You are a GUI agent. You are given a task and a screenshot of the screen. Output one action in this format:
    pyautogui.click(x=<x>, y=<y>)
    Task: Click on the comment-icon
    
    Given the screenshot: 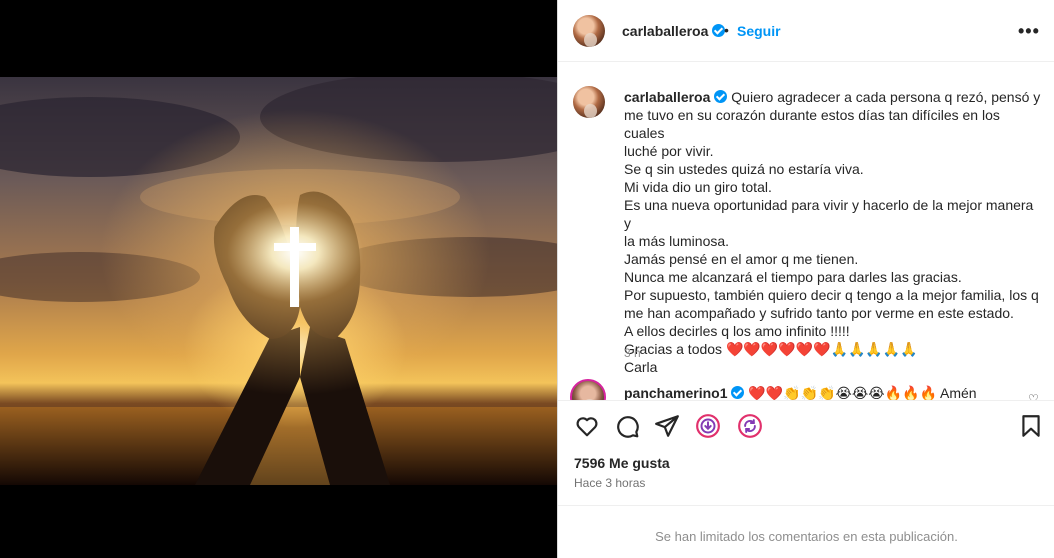 What is the action you would take?
    pyautogui.click(x=627, y=426)
    